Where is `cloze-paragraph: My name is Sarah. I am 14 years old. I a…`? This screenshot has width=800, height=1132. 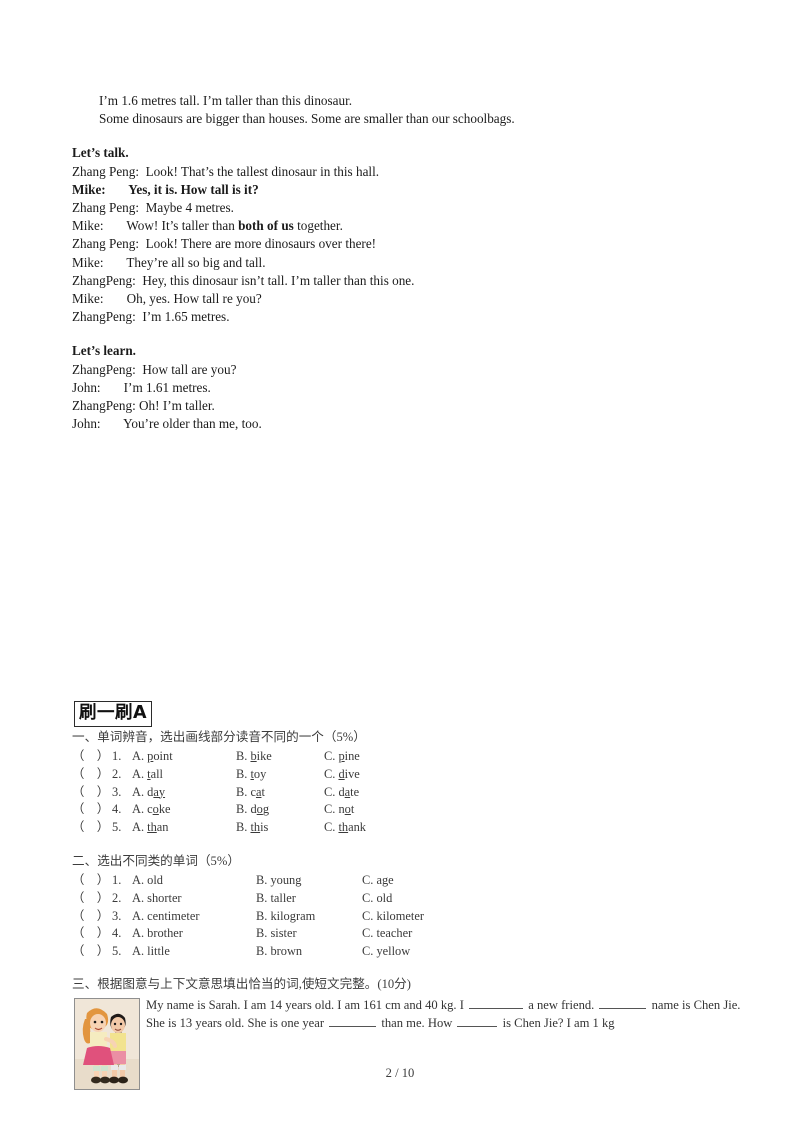
cloze-paragraph: My name is Sarah. I am 14 years old. I a… is located at coordinates (445, 1014).